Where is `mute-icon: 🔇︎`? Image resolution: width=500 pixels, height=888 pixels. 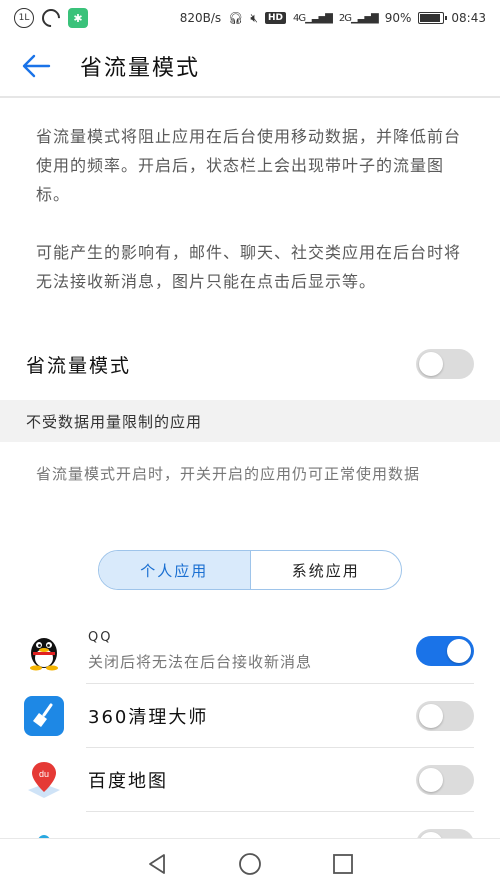
mute-icon: 🔇︎ is located at coordinates (254, 17).